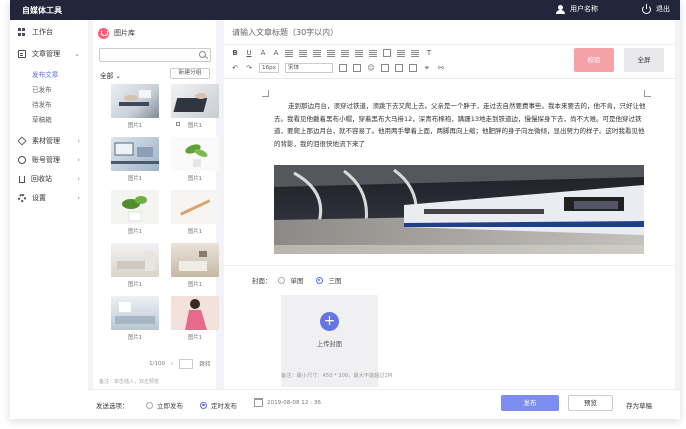 This screenshot has width=686, height=429. Describe the element at coordinates (590, 403) in the screenshot. I see `preview-button: 预览` at that location.